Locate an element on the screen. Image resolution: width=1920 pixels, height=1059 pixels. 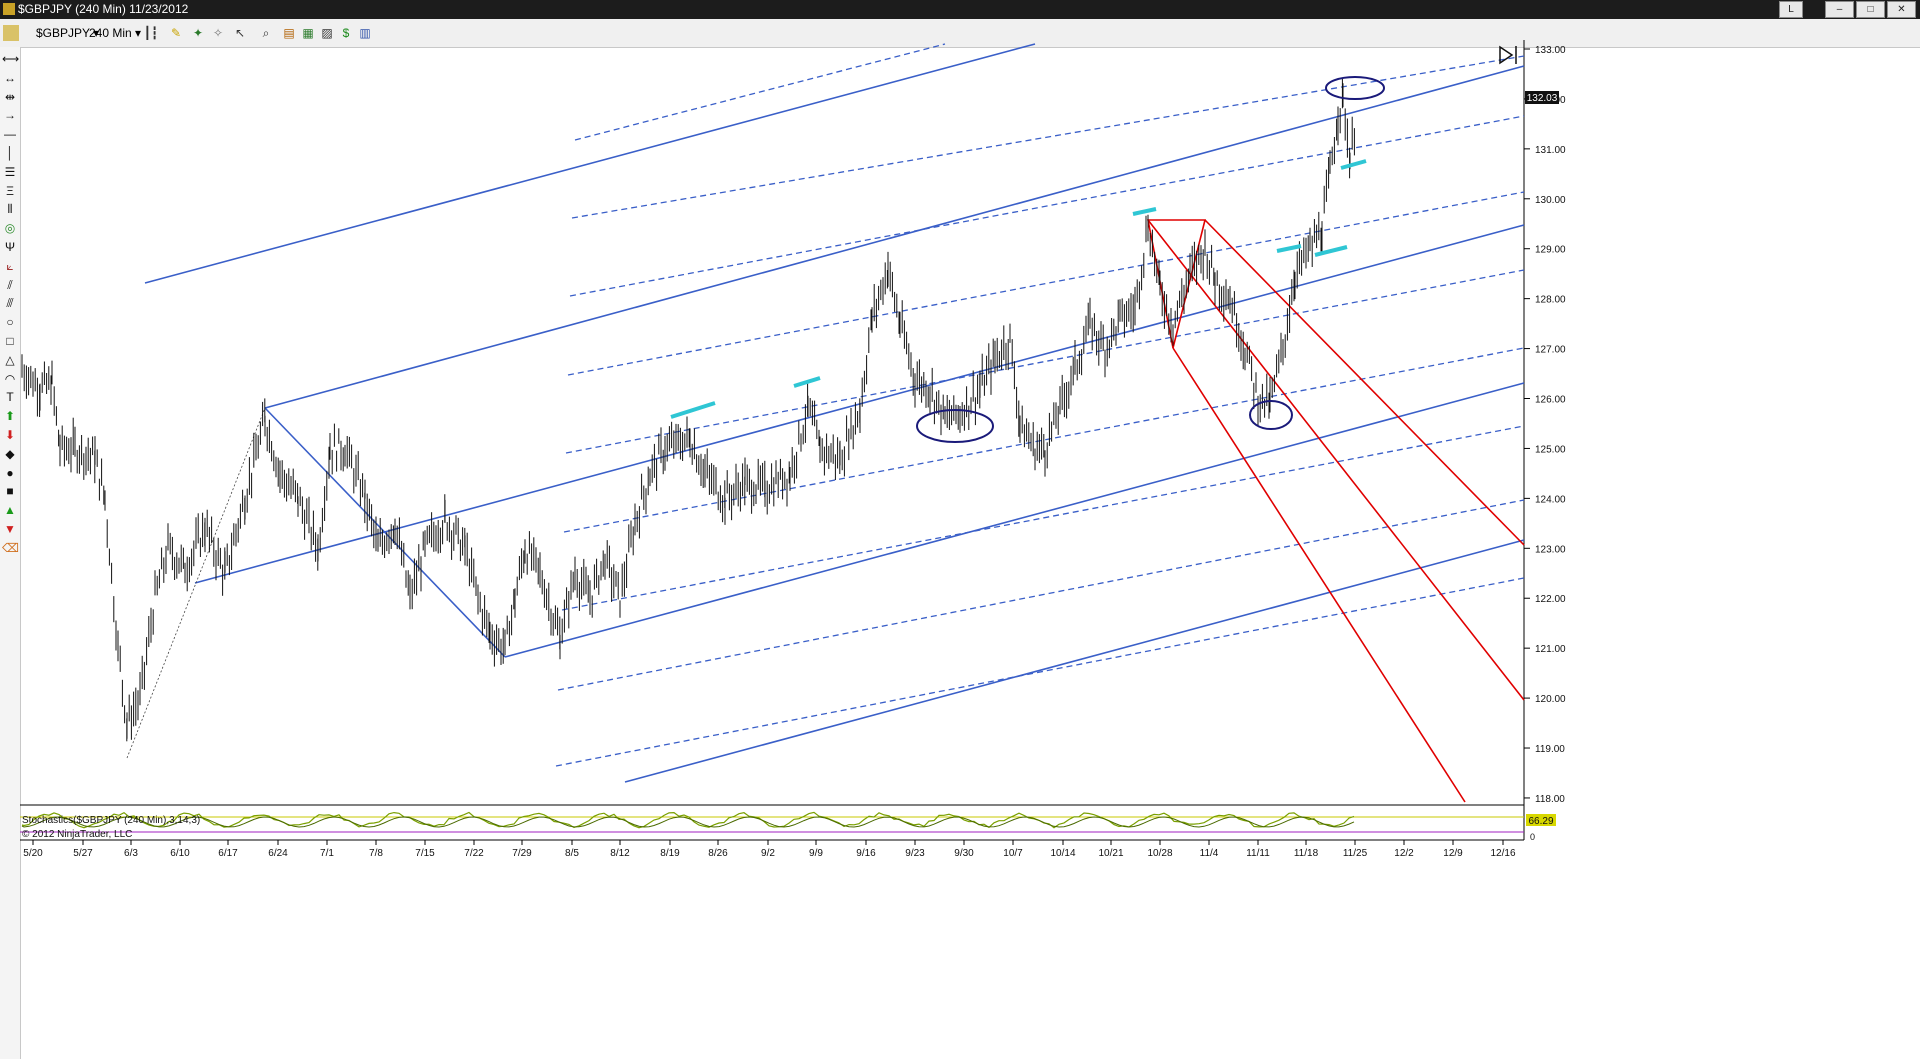
x-tick-label: 11/25 is located at coordinates (1355, 853).